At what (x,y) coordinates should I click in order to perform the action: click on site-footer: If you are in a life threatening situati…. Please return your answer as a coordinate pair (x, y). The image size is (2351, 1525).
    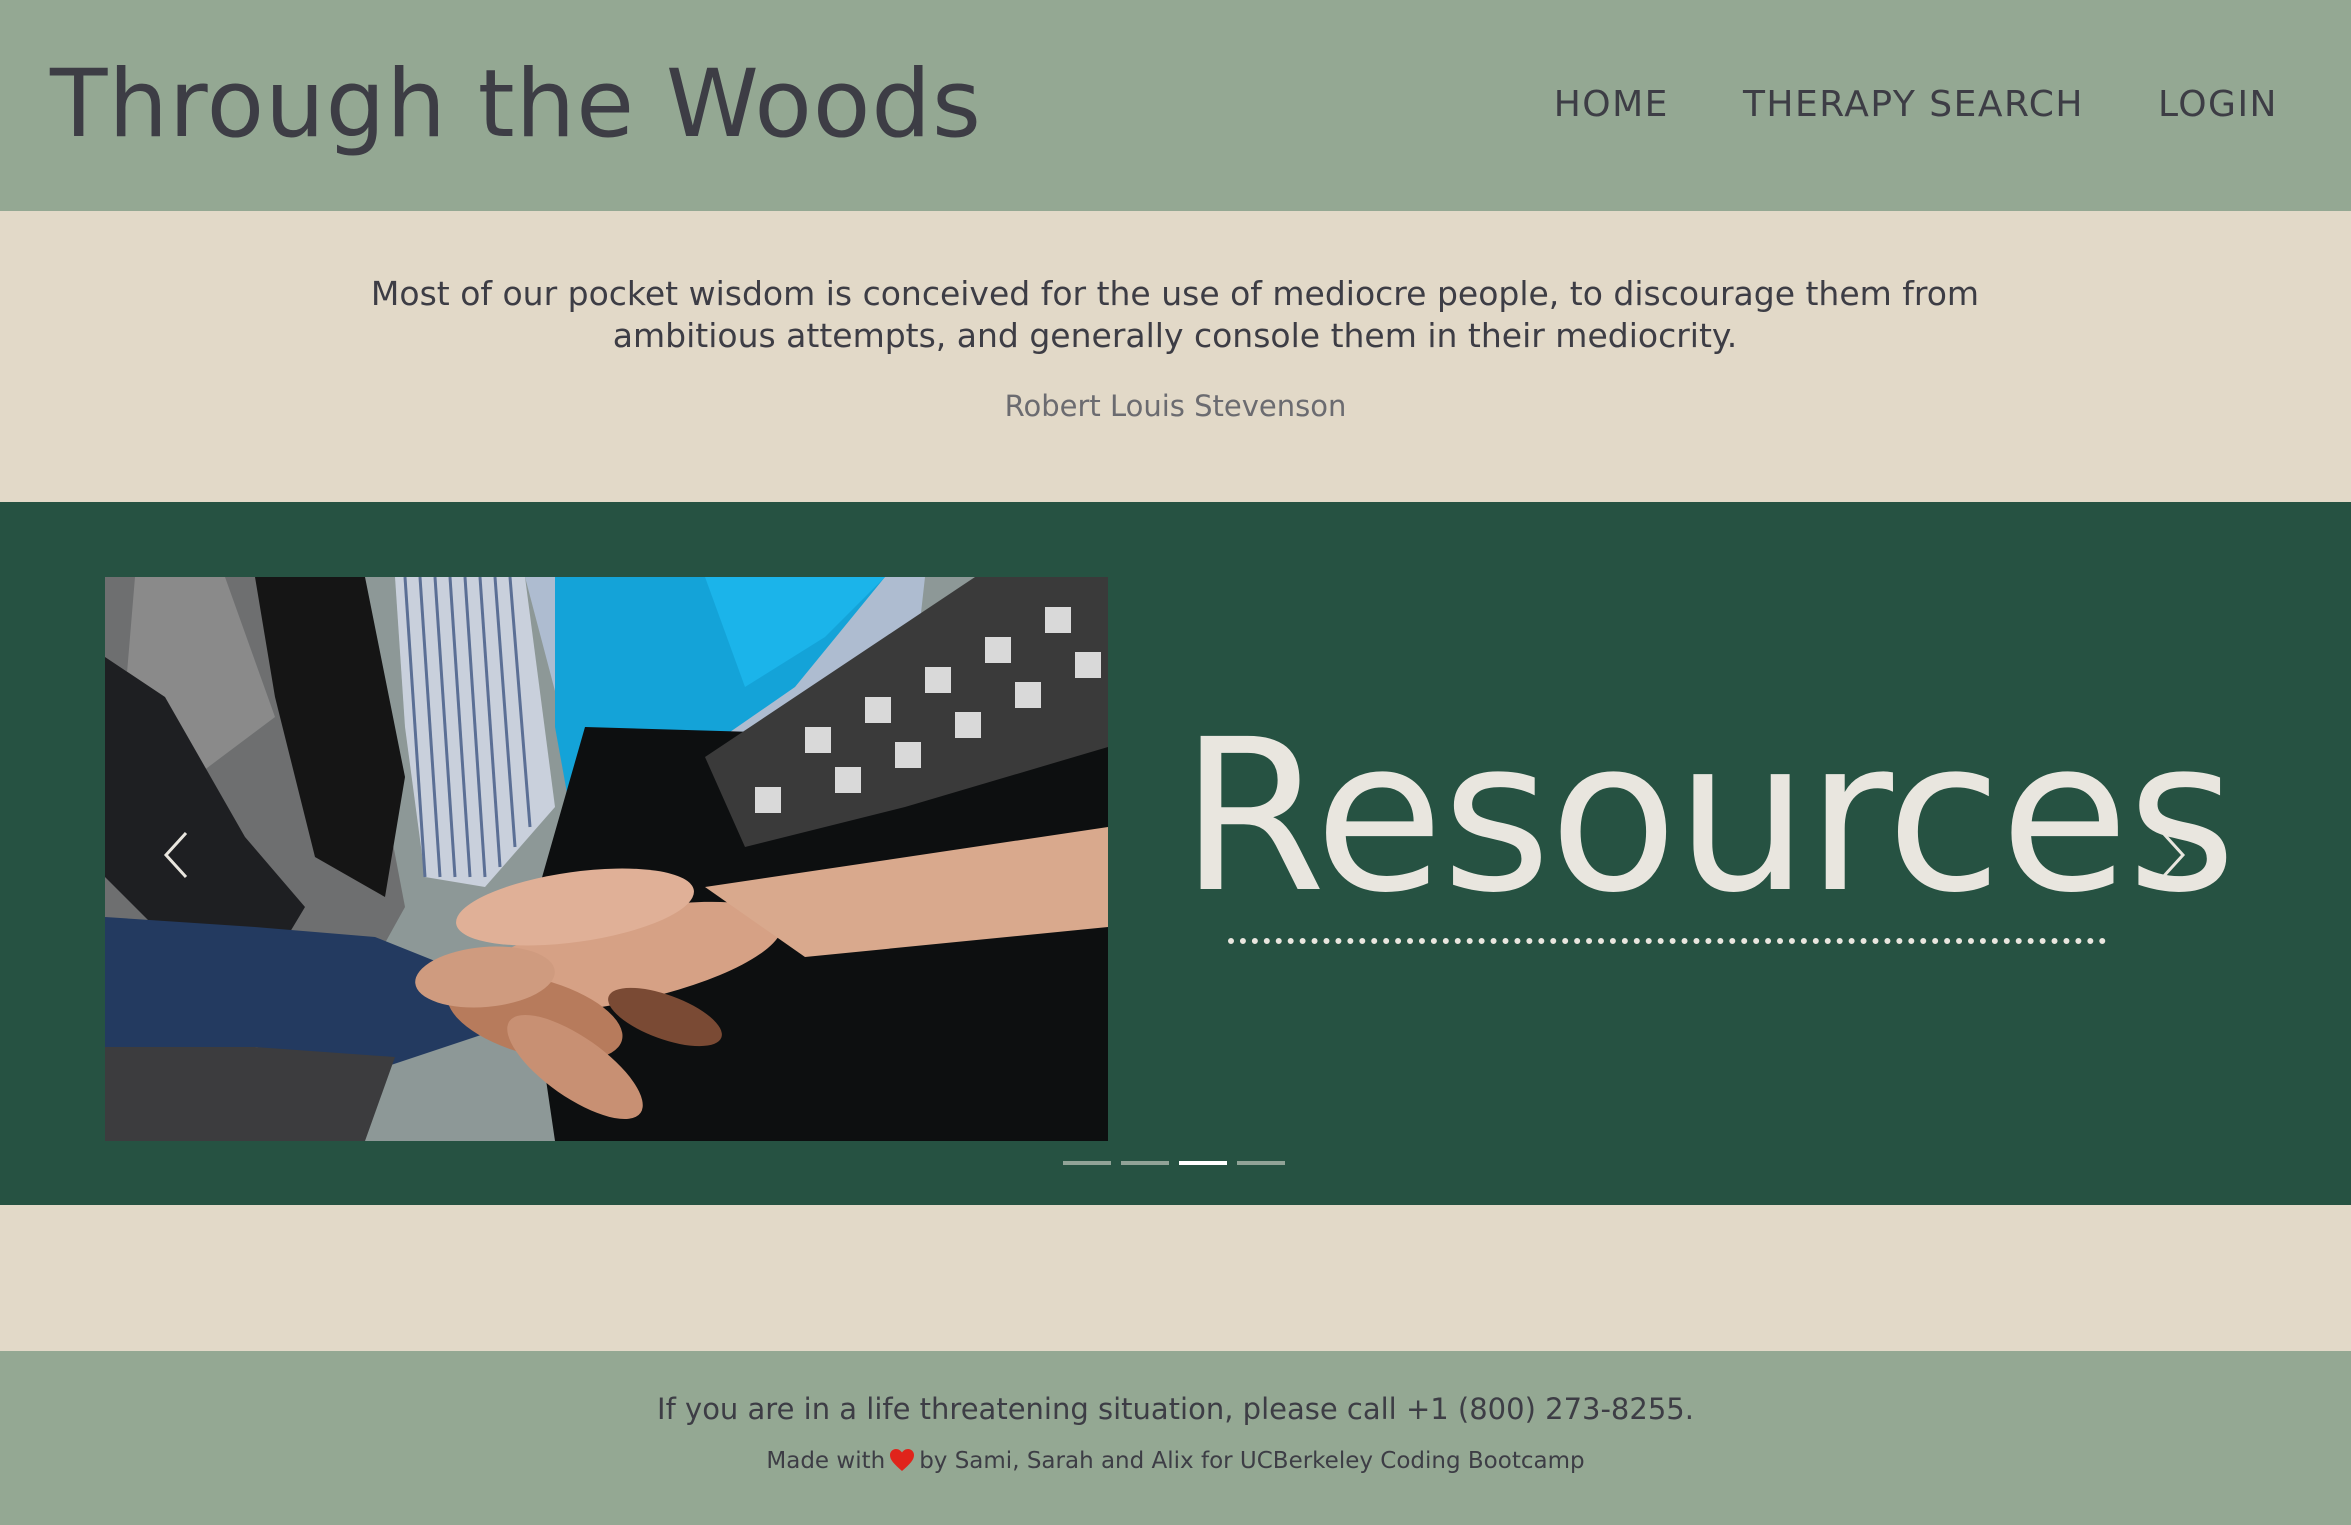
    Looking at the image, I should click on (1175, 1438).